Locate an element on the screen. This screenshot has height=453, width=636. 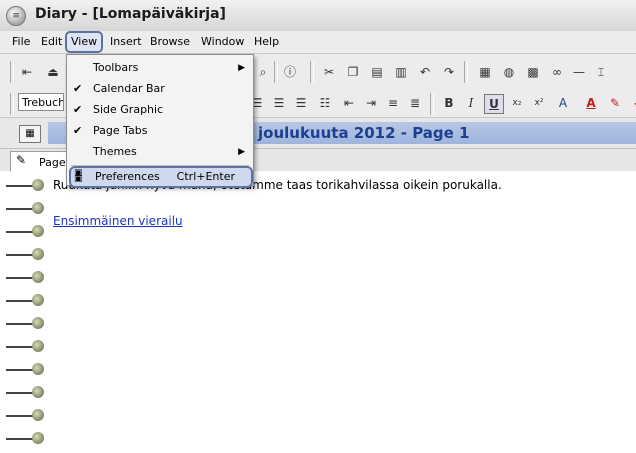
back-icon: ⇤ is located at coordinates (27, 72).